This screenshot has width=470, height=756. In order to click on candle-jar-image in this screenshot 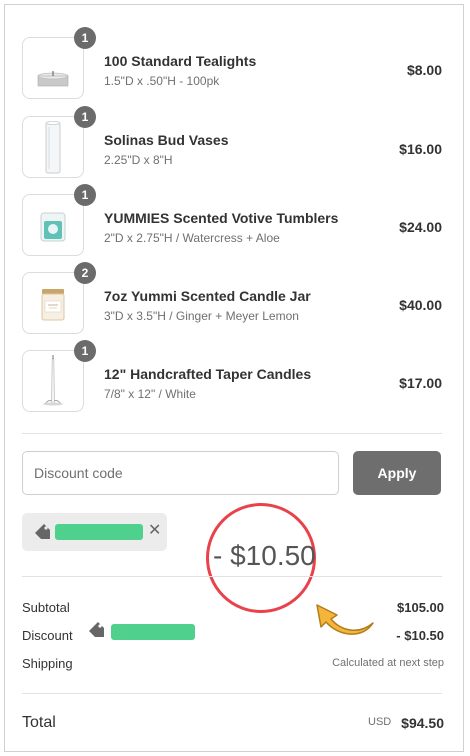, I will do `click(53, 305)`.